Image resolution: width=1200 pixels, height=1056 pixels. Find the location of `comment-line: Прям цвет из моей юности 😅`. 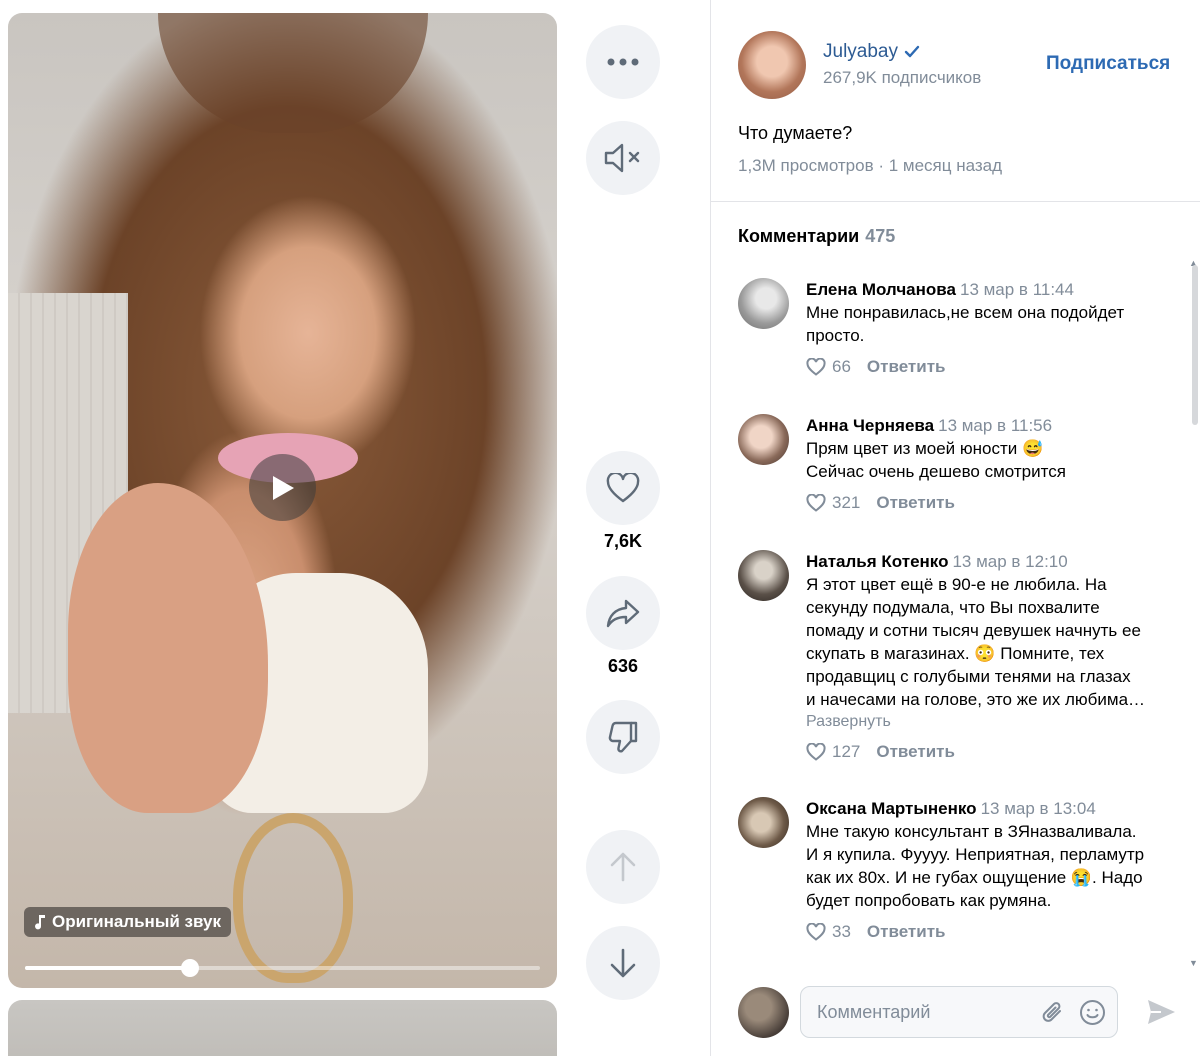

comment-line: Прям цвет из моей юности 😅 is located at coordinates (925, 448).